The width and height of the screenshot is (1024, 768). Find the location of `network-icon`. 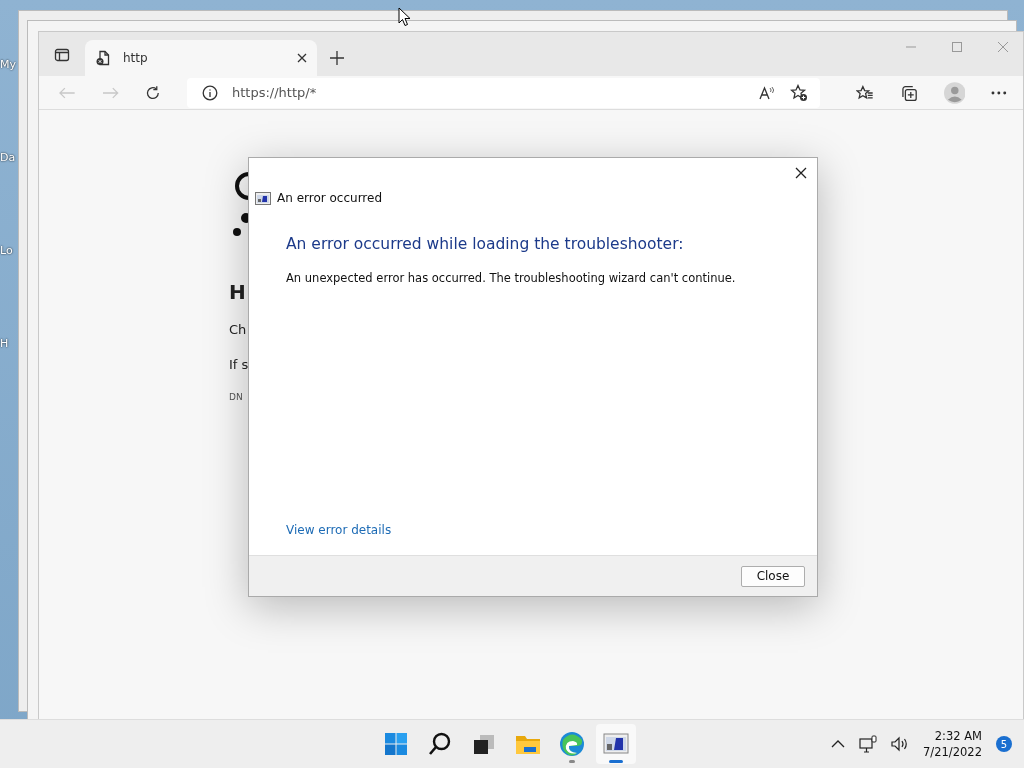

network-icon is located at coordinates (868, 744).